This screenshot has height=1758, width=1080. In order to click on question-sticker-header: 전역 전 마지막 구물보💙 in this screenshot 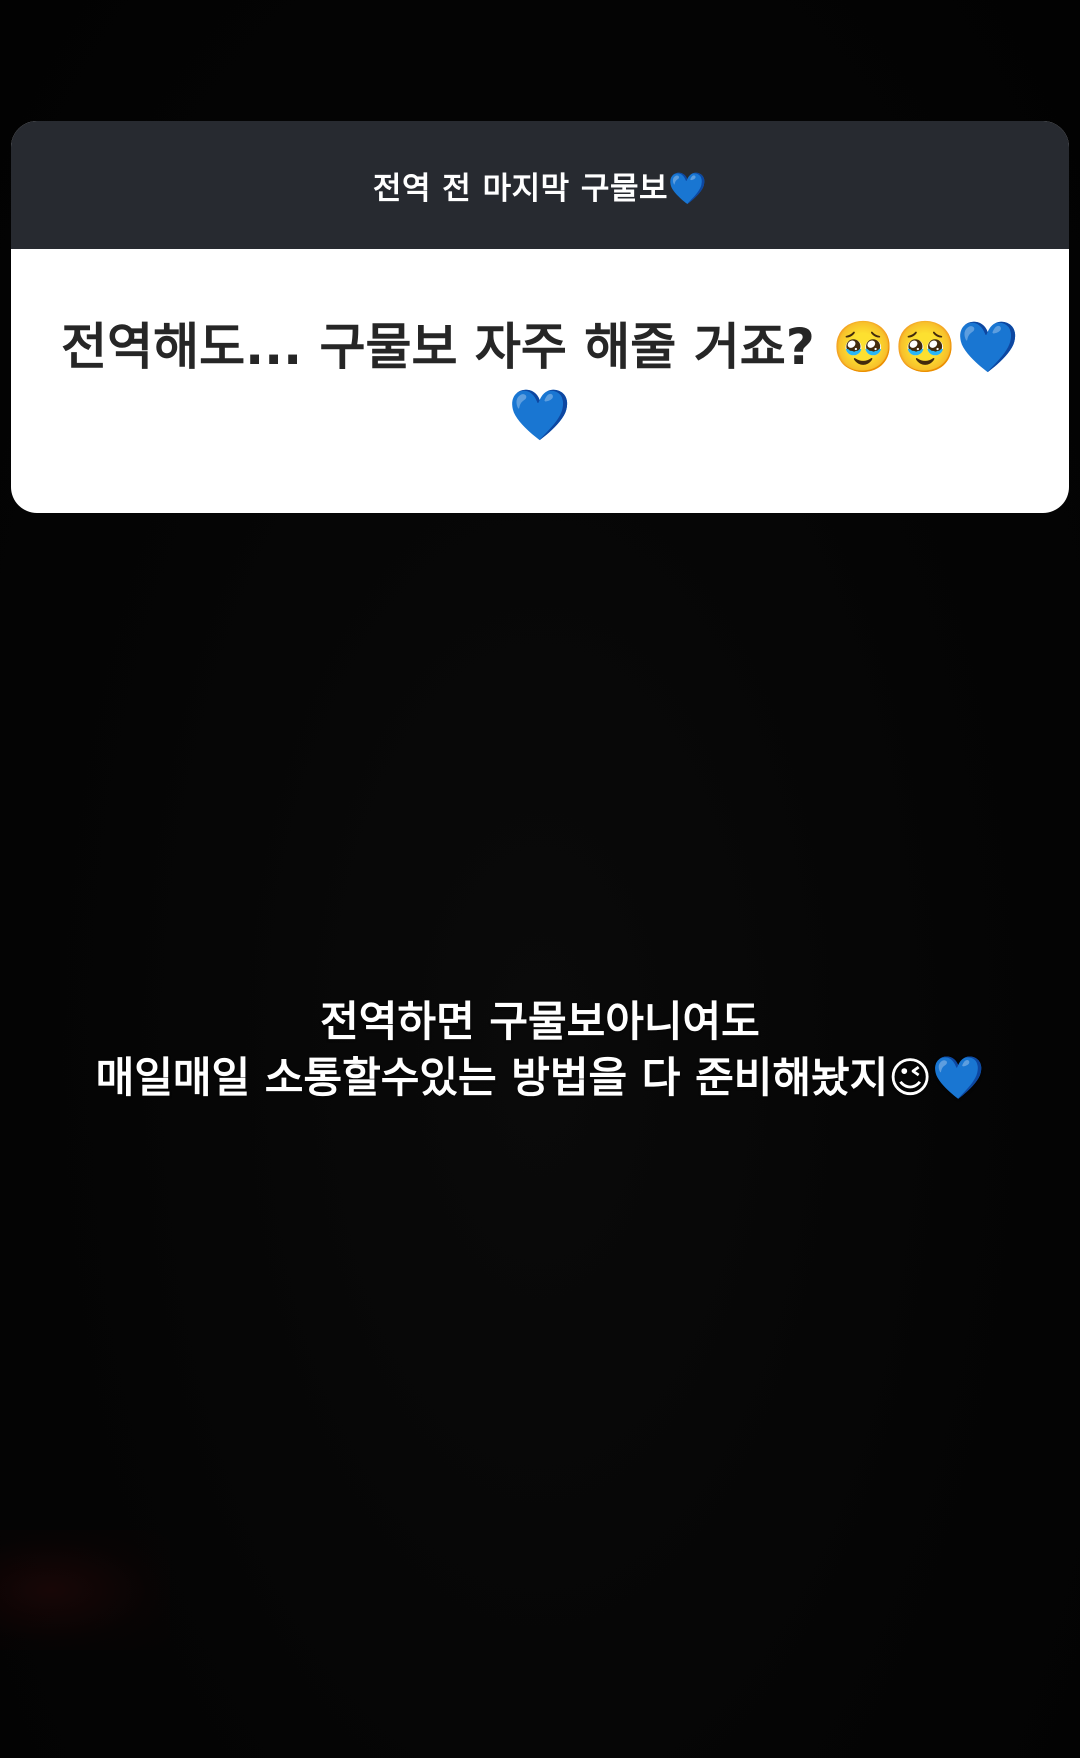, I will do `click(540, 185)`.